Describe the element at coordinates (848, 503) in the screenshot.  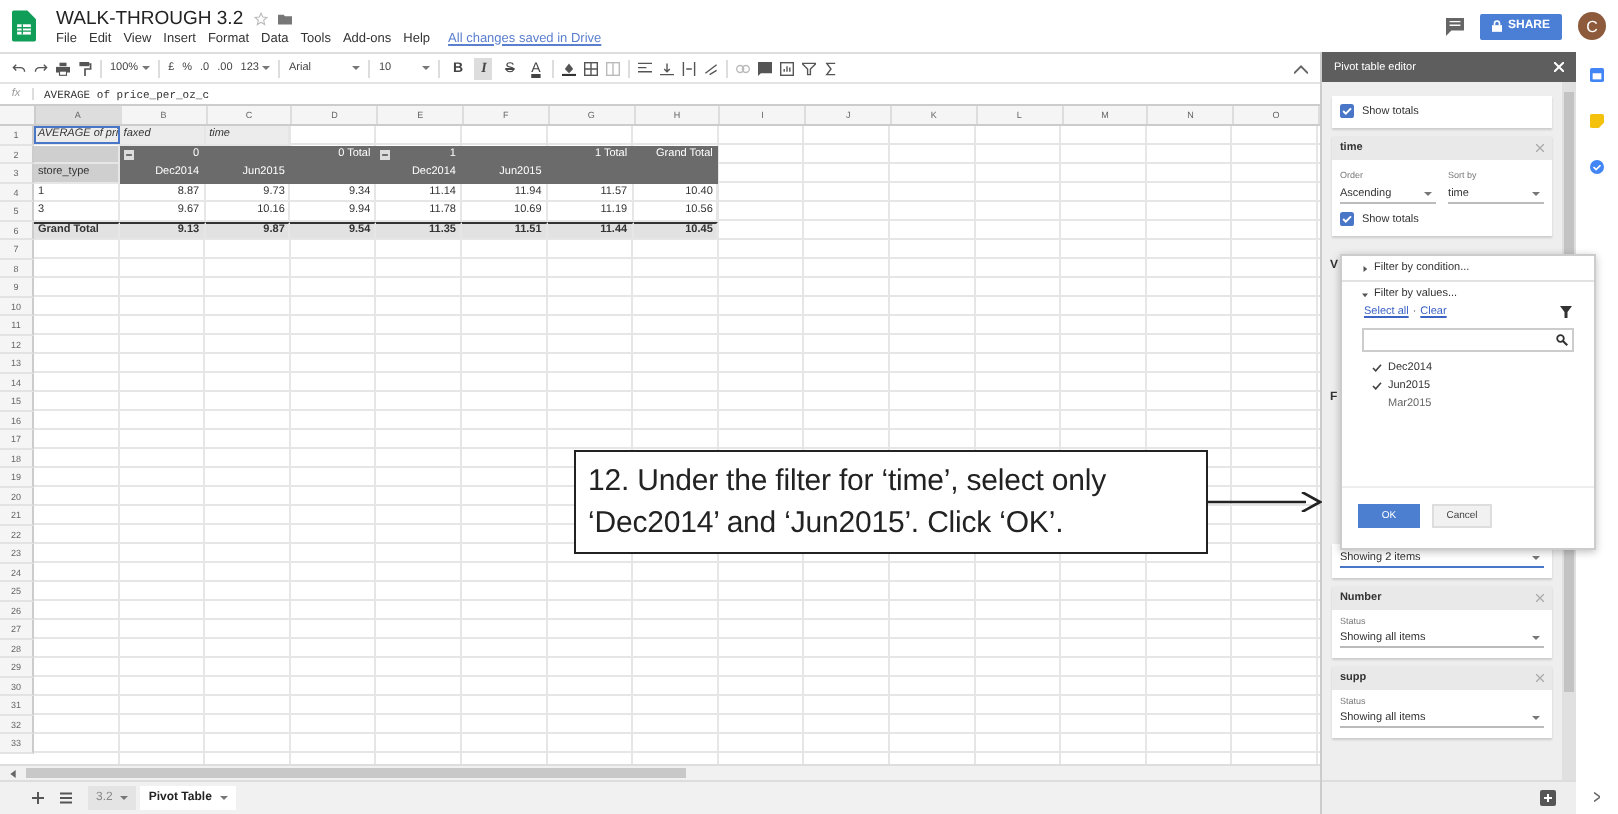
I see `instruction-text: 12. Under the filter for ‘time’, select only ‘Dec2014’ and ‘Jun2015’. Click ‘OK’.` at that location.